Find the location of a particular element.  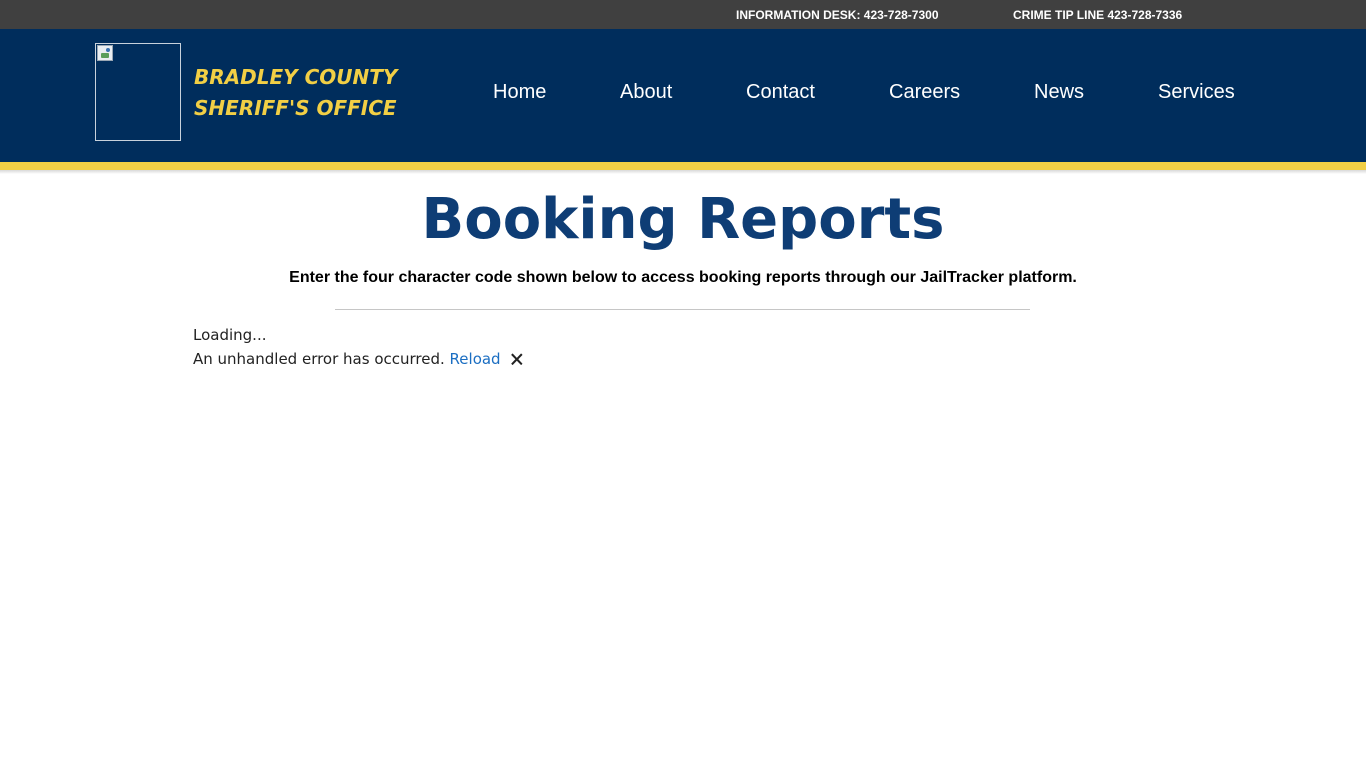

page-title: Booking Reports is located at coordinates (683, 219).